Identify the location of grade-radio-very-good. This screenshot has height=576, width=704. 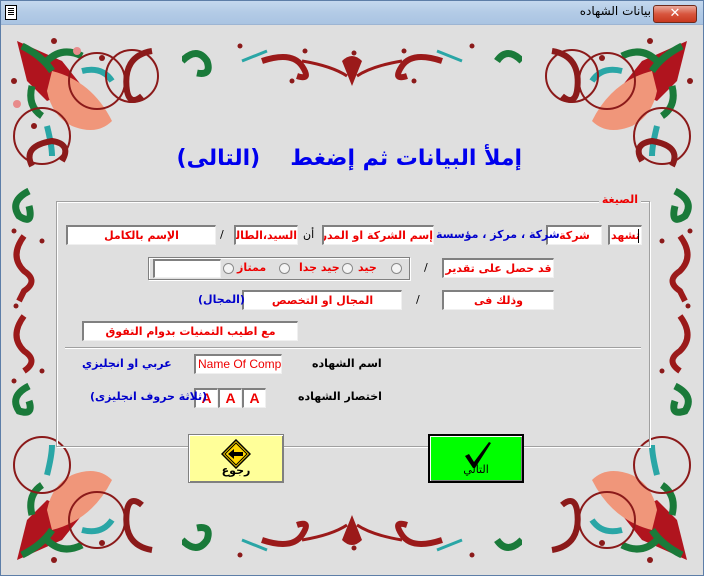
(347, 268).